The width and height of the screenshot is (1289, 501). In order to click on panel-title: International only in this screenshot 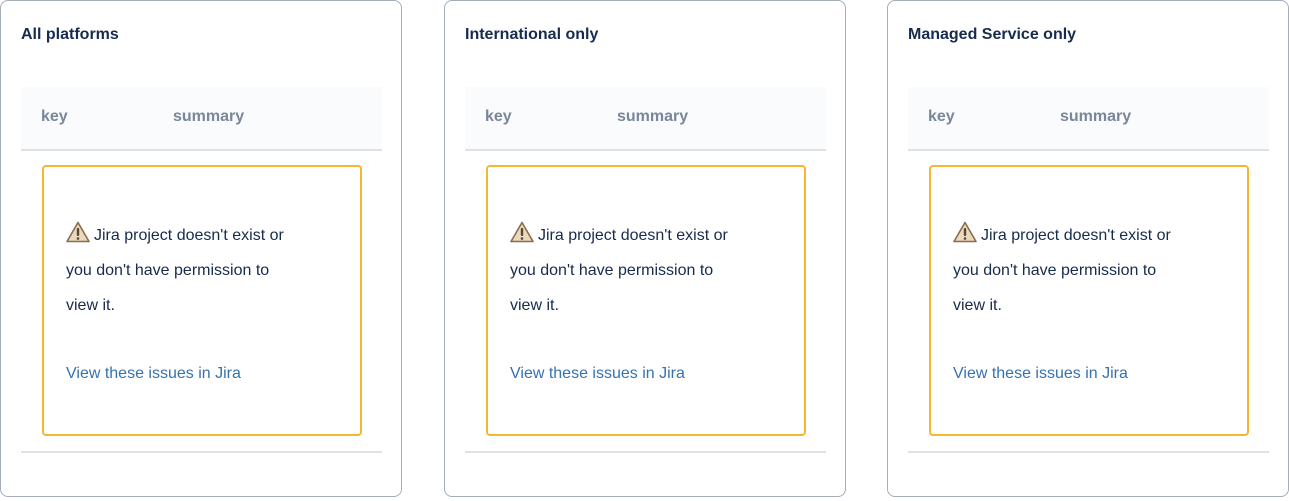, I will do `click(532, 34)`.